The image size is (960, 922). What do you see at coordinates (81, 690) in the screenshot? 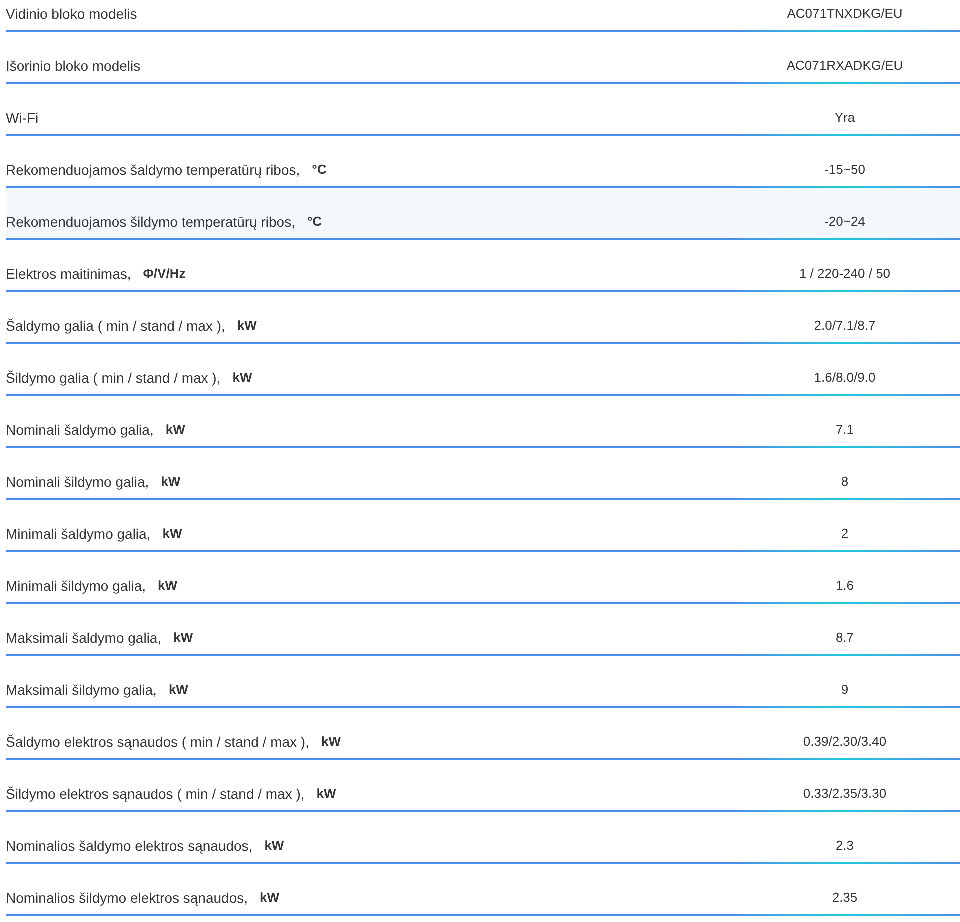
I see `spec-label: Maksimali šildymo galia,` at bounding box center [81, 690].